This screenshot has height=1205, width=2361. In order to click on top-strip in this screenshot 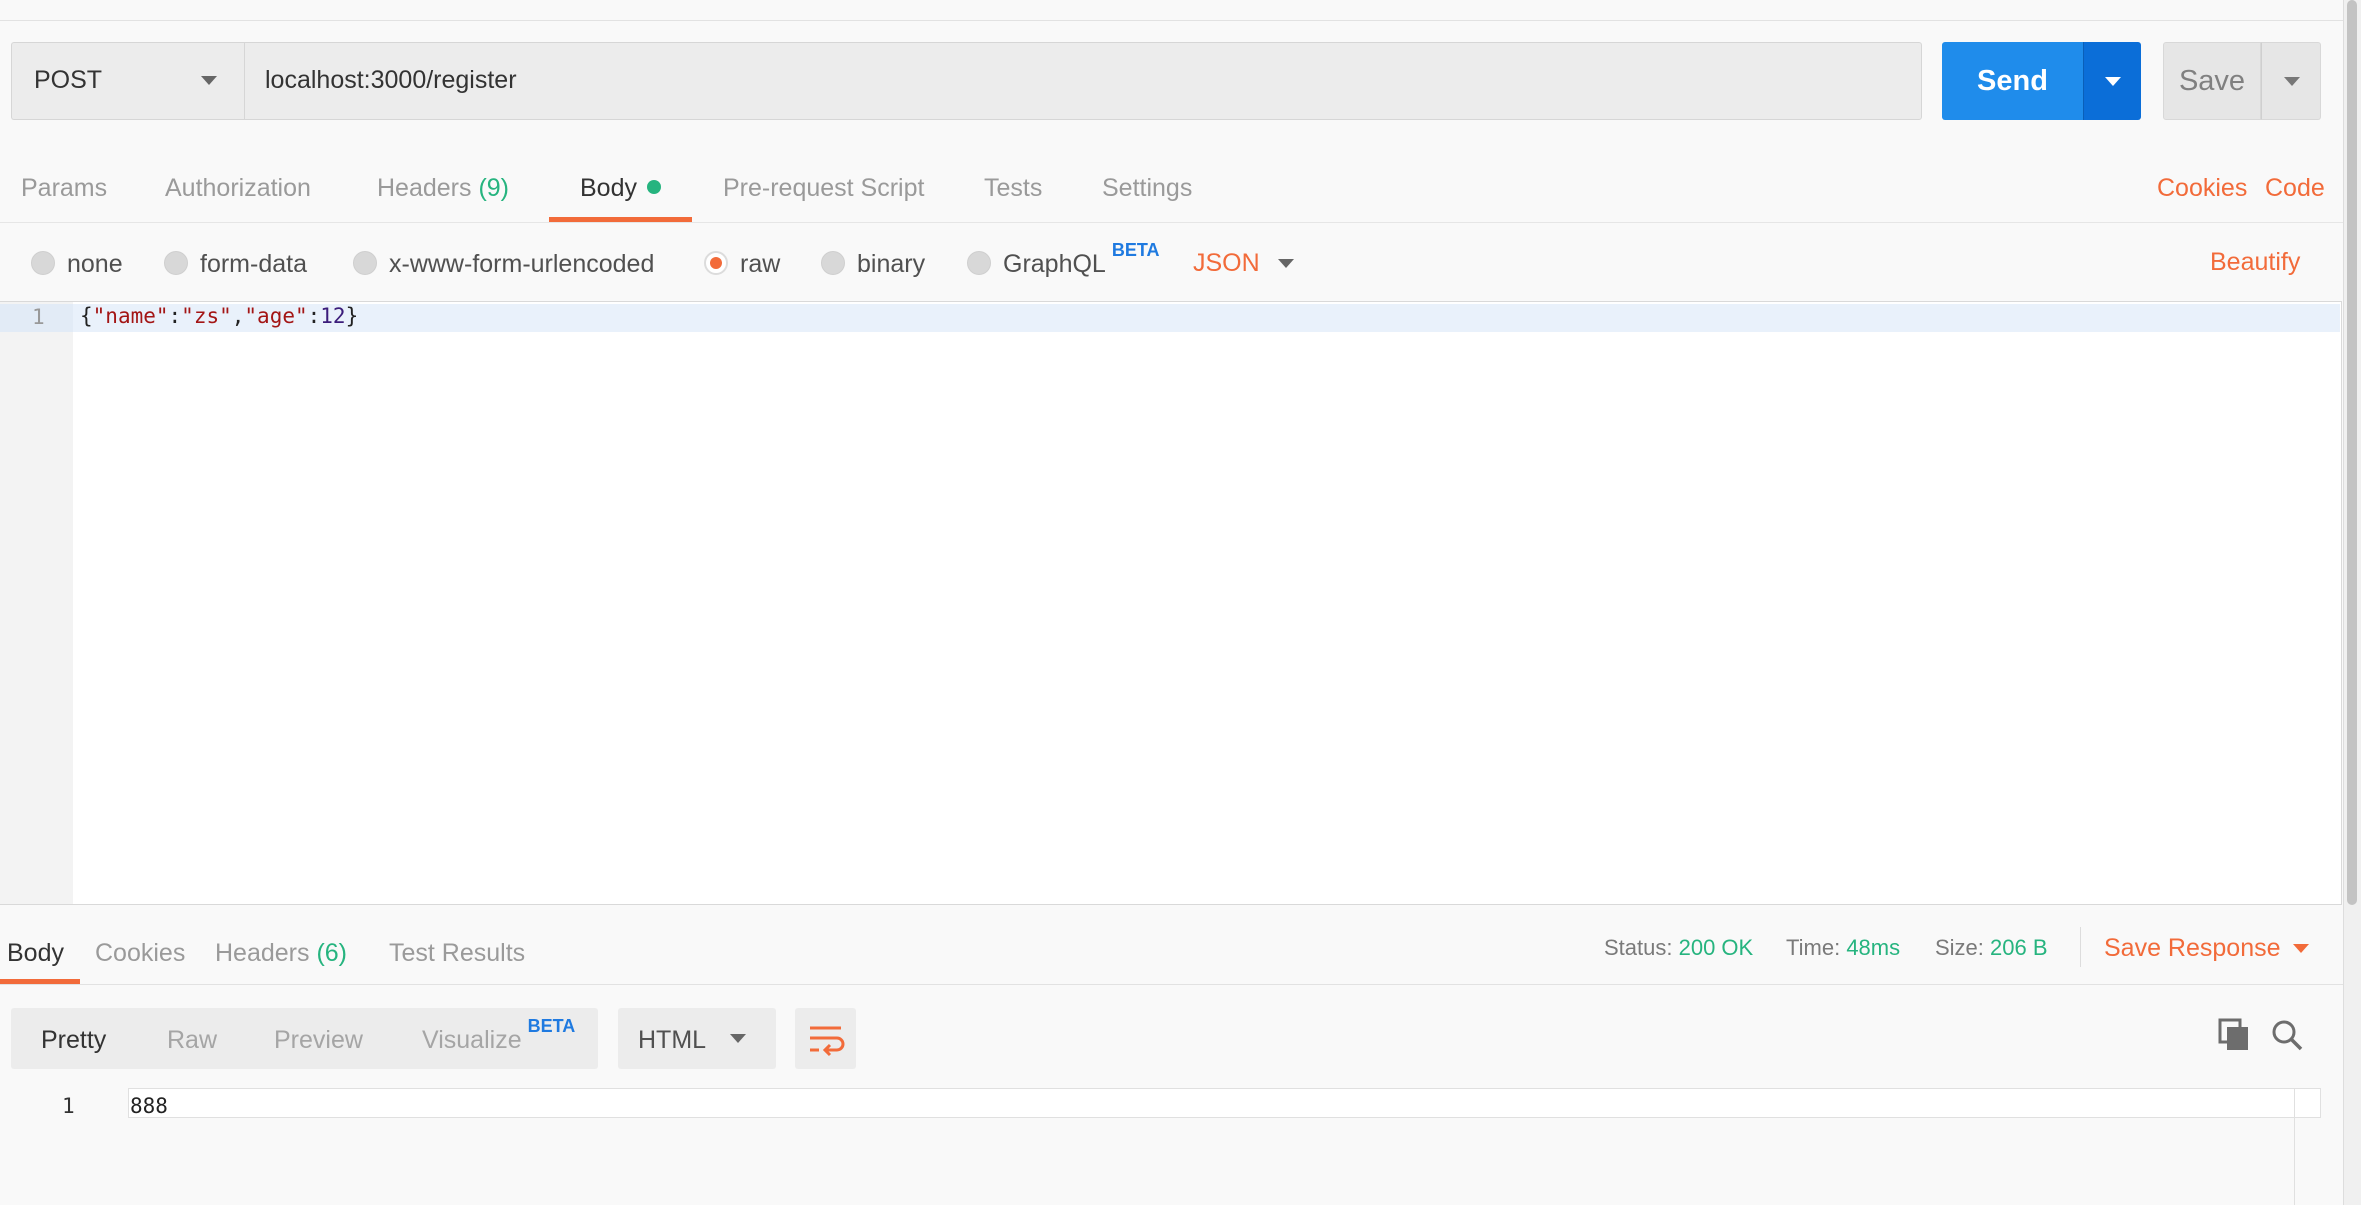, I will do `click(1172, 10)`.